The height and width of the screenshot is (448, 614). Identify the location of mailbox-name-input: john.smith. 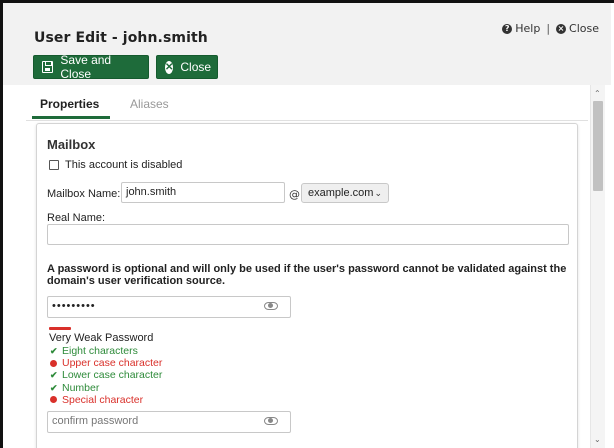
(203, 192).